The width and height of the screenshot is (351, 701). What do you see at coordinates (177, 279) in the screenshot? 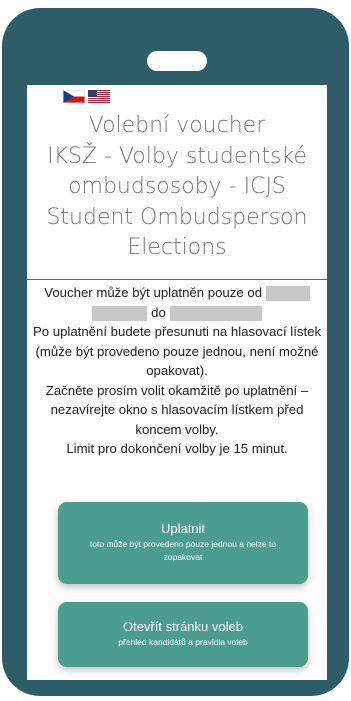
I see `divider` at bounding box center [177, 279].